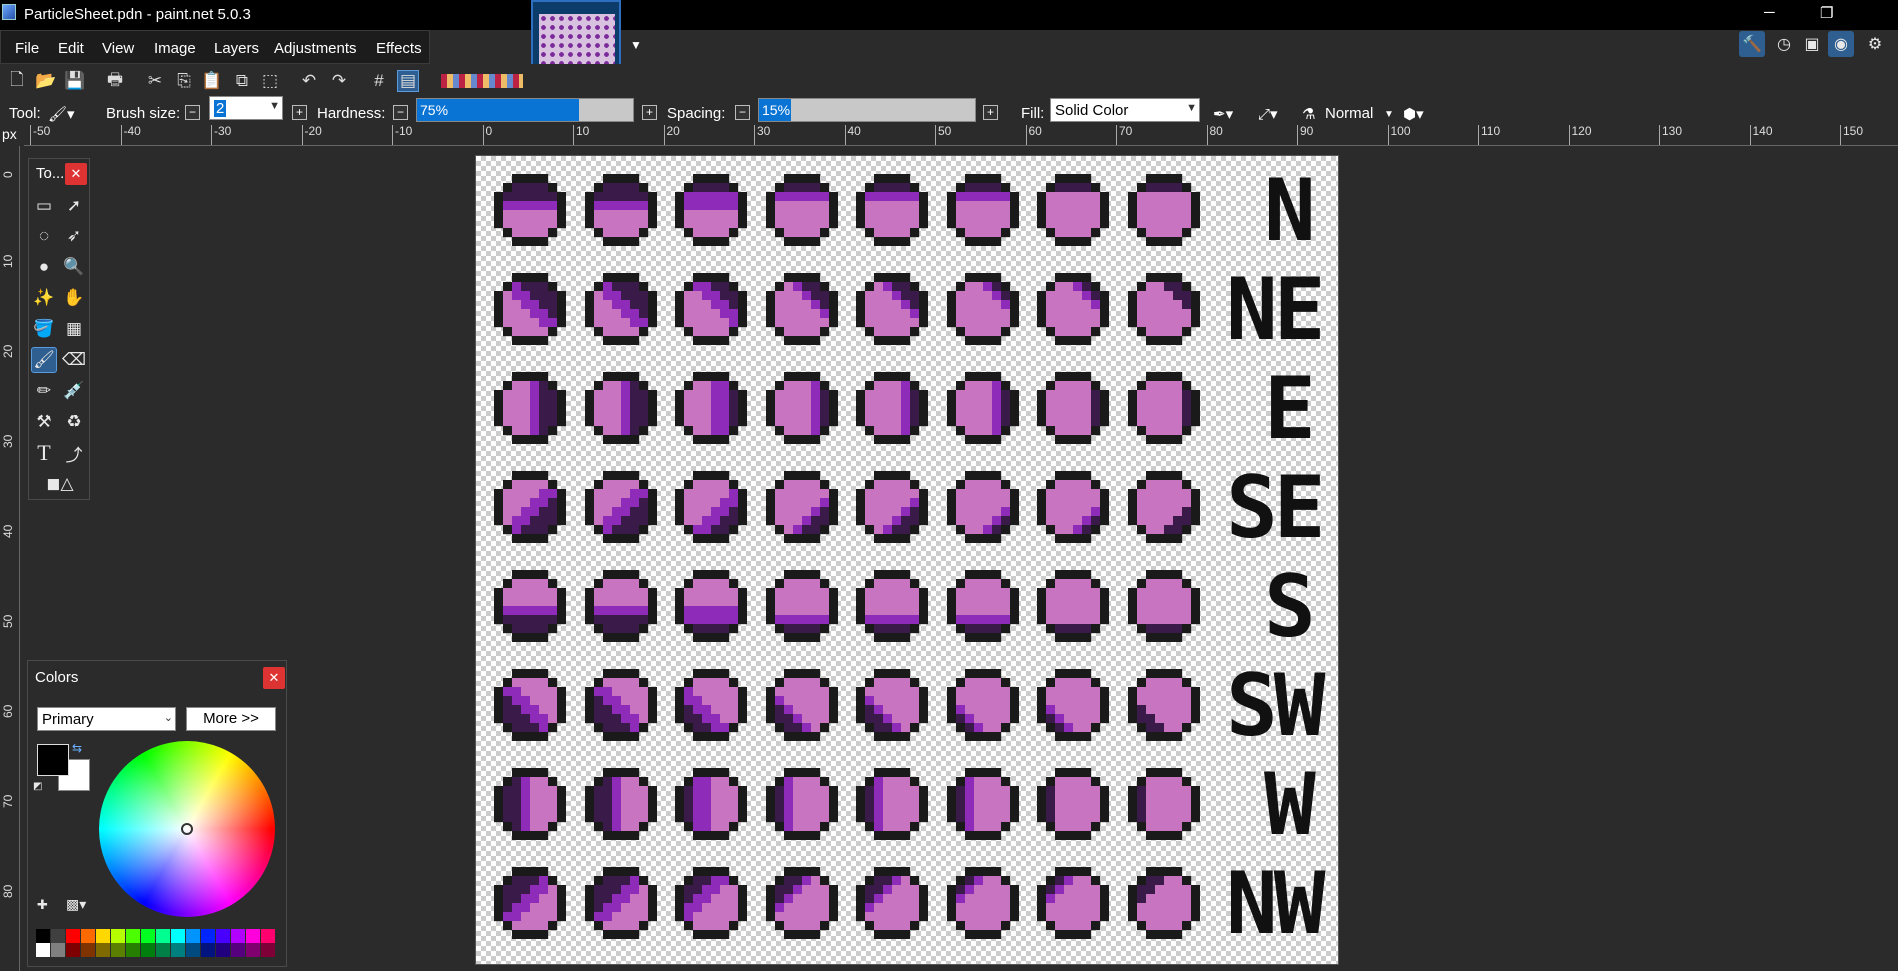 Image resolution: width=1898 pixels, height=971 pixels. What do you see at coordinates (44, 267) in the screenshot?
I see `ellipse-select-icon: ●` at bounding box center [44, 267].